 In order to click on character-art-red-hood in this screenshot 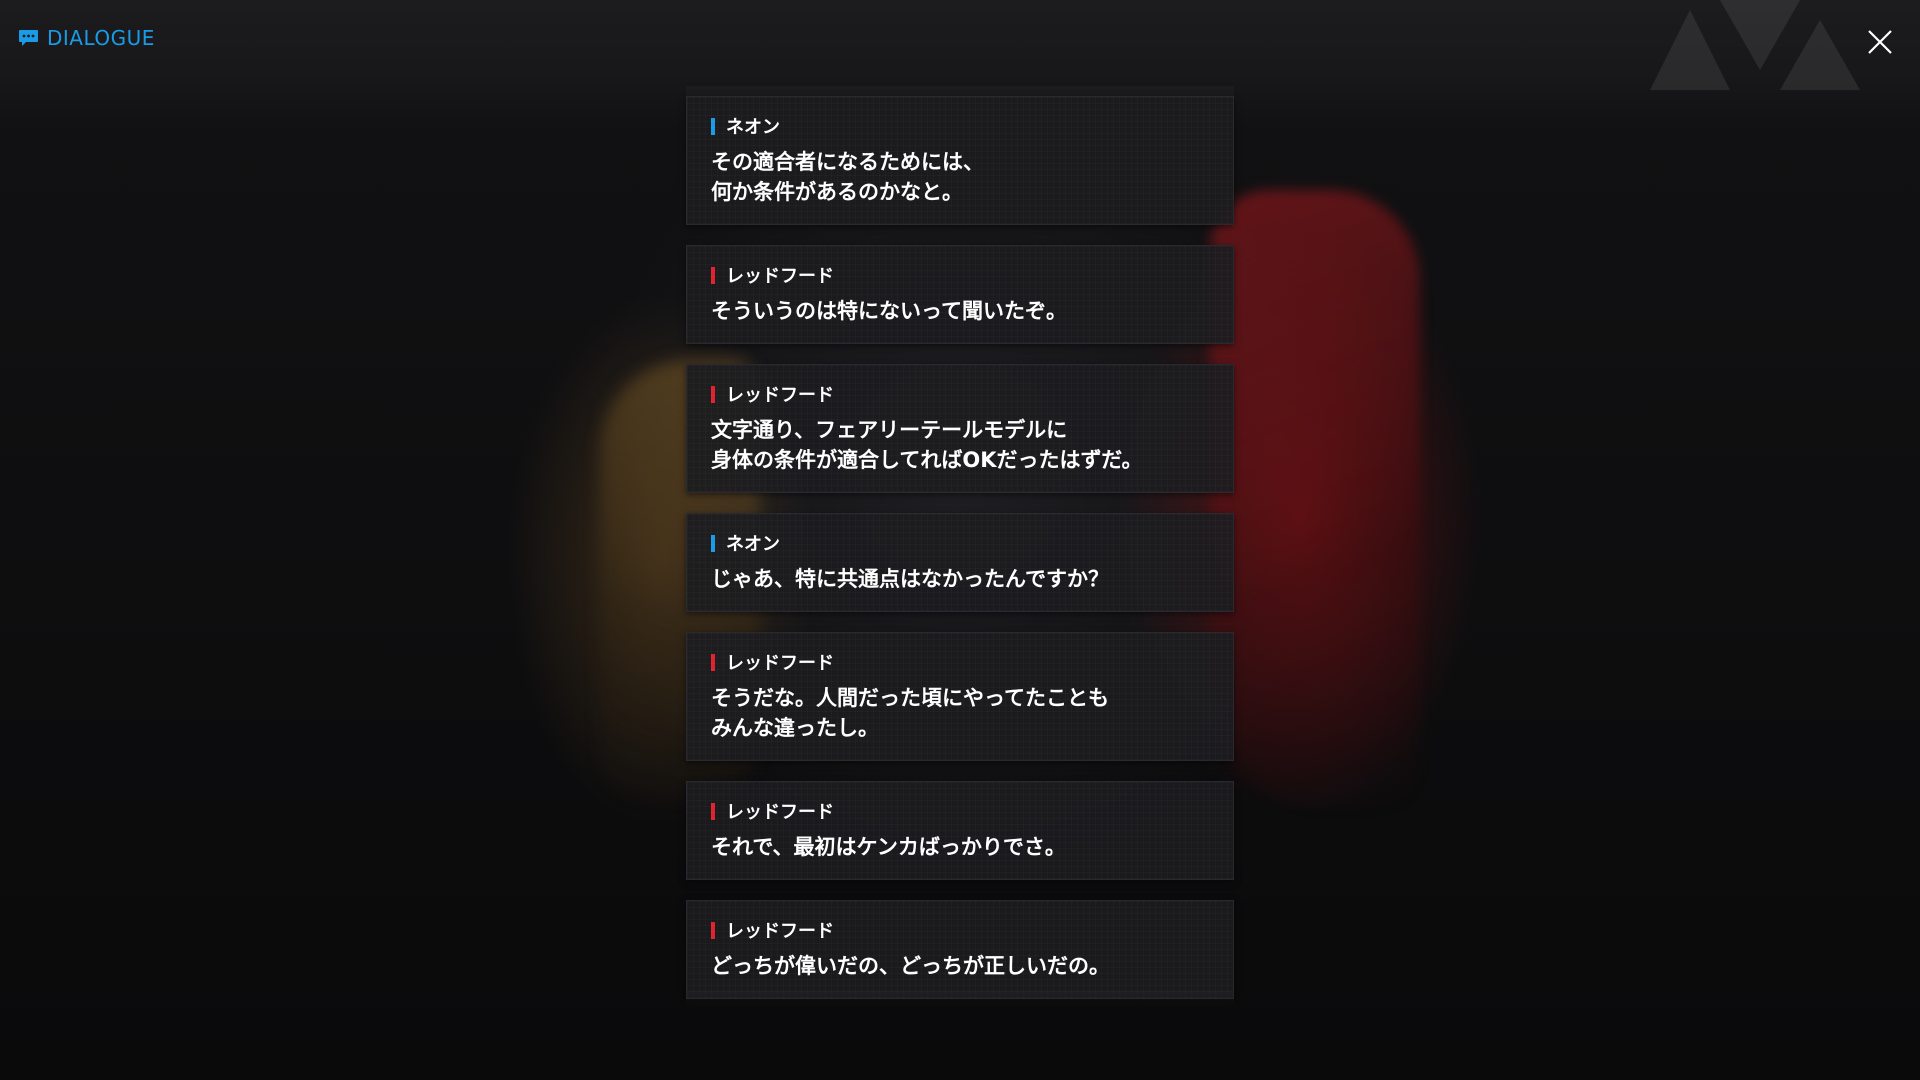, I will do `click(1315, 500)`.